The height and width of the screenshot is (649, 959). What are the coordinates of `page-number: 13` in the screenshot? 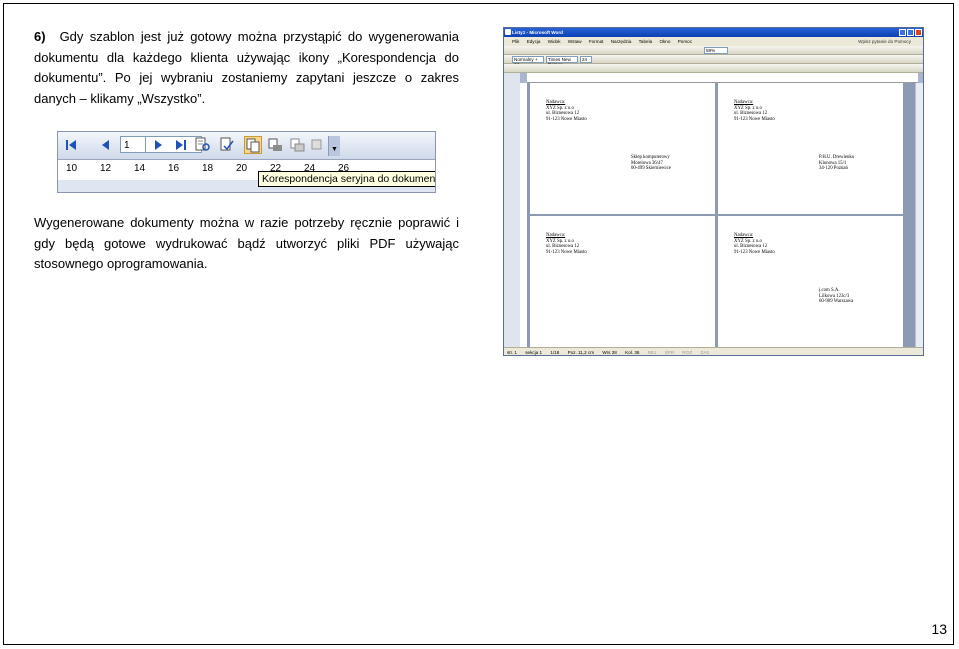 It's located at (939, 629).